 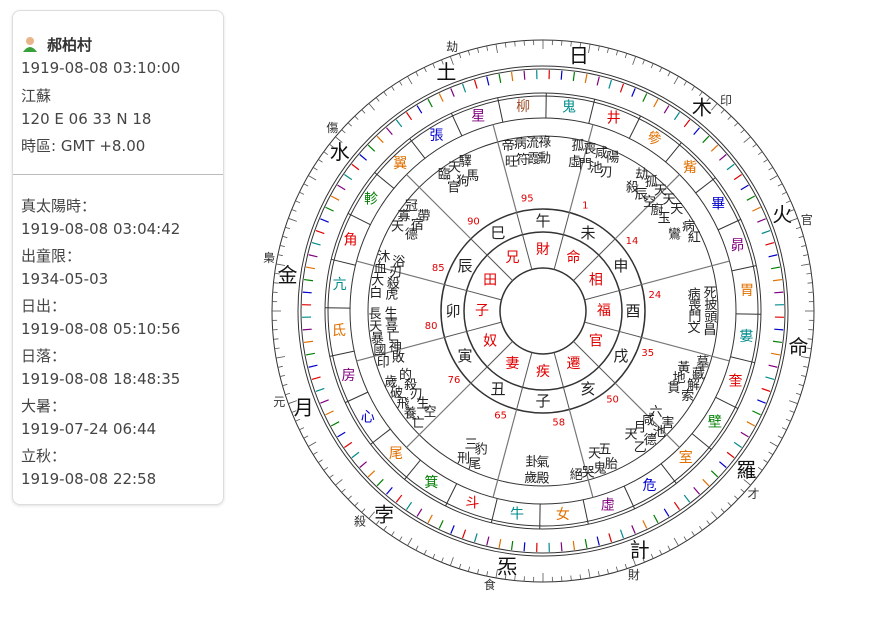 I want to click on star-label: 鬼, so click(x=599, y=469).